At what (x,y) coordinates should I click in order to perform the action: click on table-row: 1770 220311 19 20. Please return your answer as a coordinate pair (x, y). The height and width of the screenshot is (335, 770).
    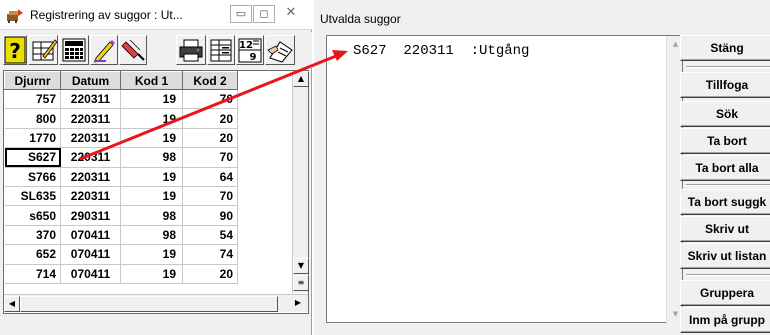
    Looking at the image, I should click on (148, 138).